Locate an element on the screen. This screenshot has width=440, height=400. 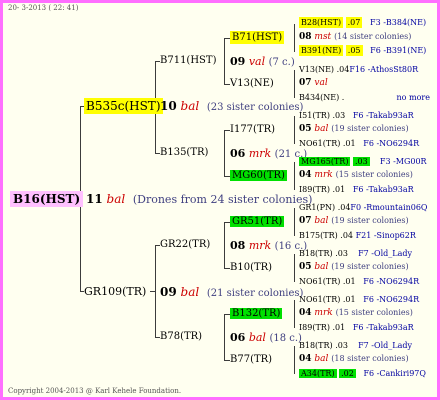
g4-name-12: NO61(TR) is located at coordinates (320, 299).